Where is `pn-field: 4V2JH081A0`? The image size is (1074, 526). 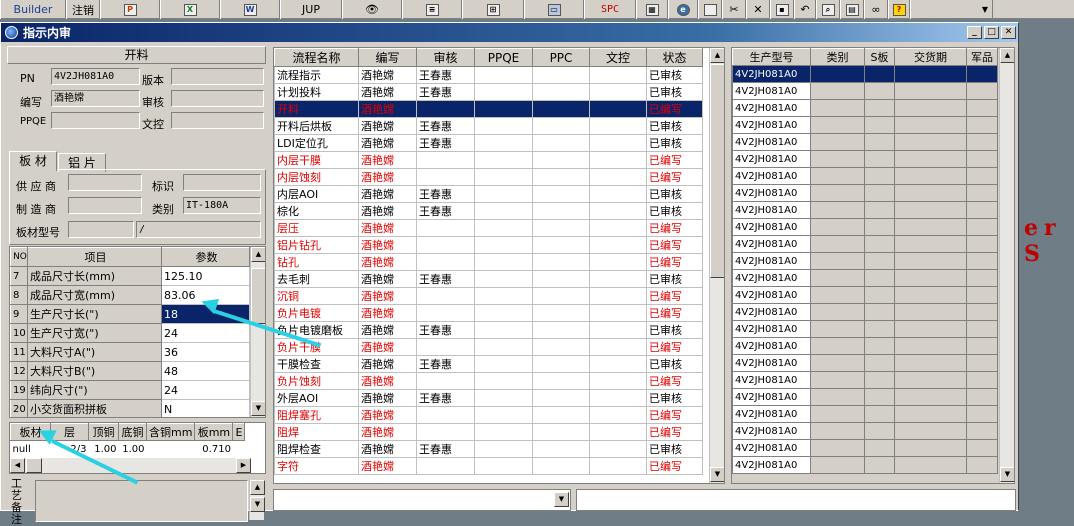 pn-field: 4V2JH081A0 is located at coordinates (95, 76).